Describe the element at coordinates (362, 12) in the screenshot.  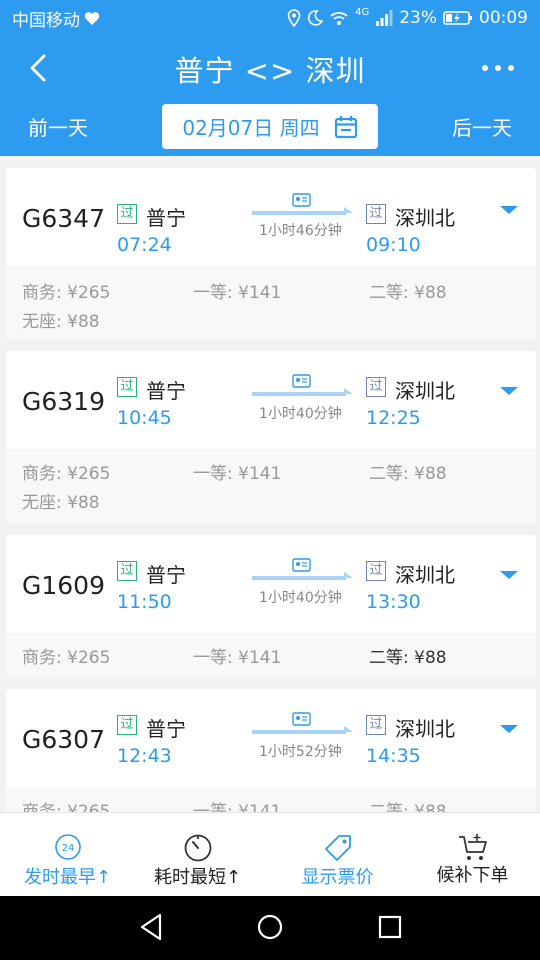
I see `network-type: 4G` at that location.